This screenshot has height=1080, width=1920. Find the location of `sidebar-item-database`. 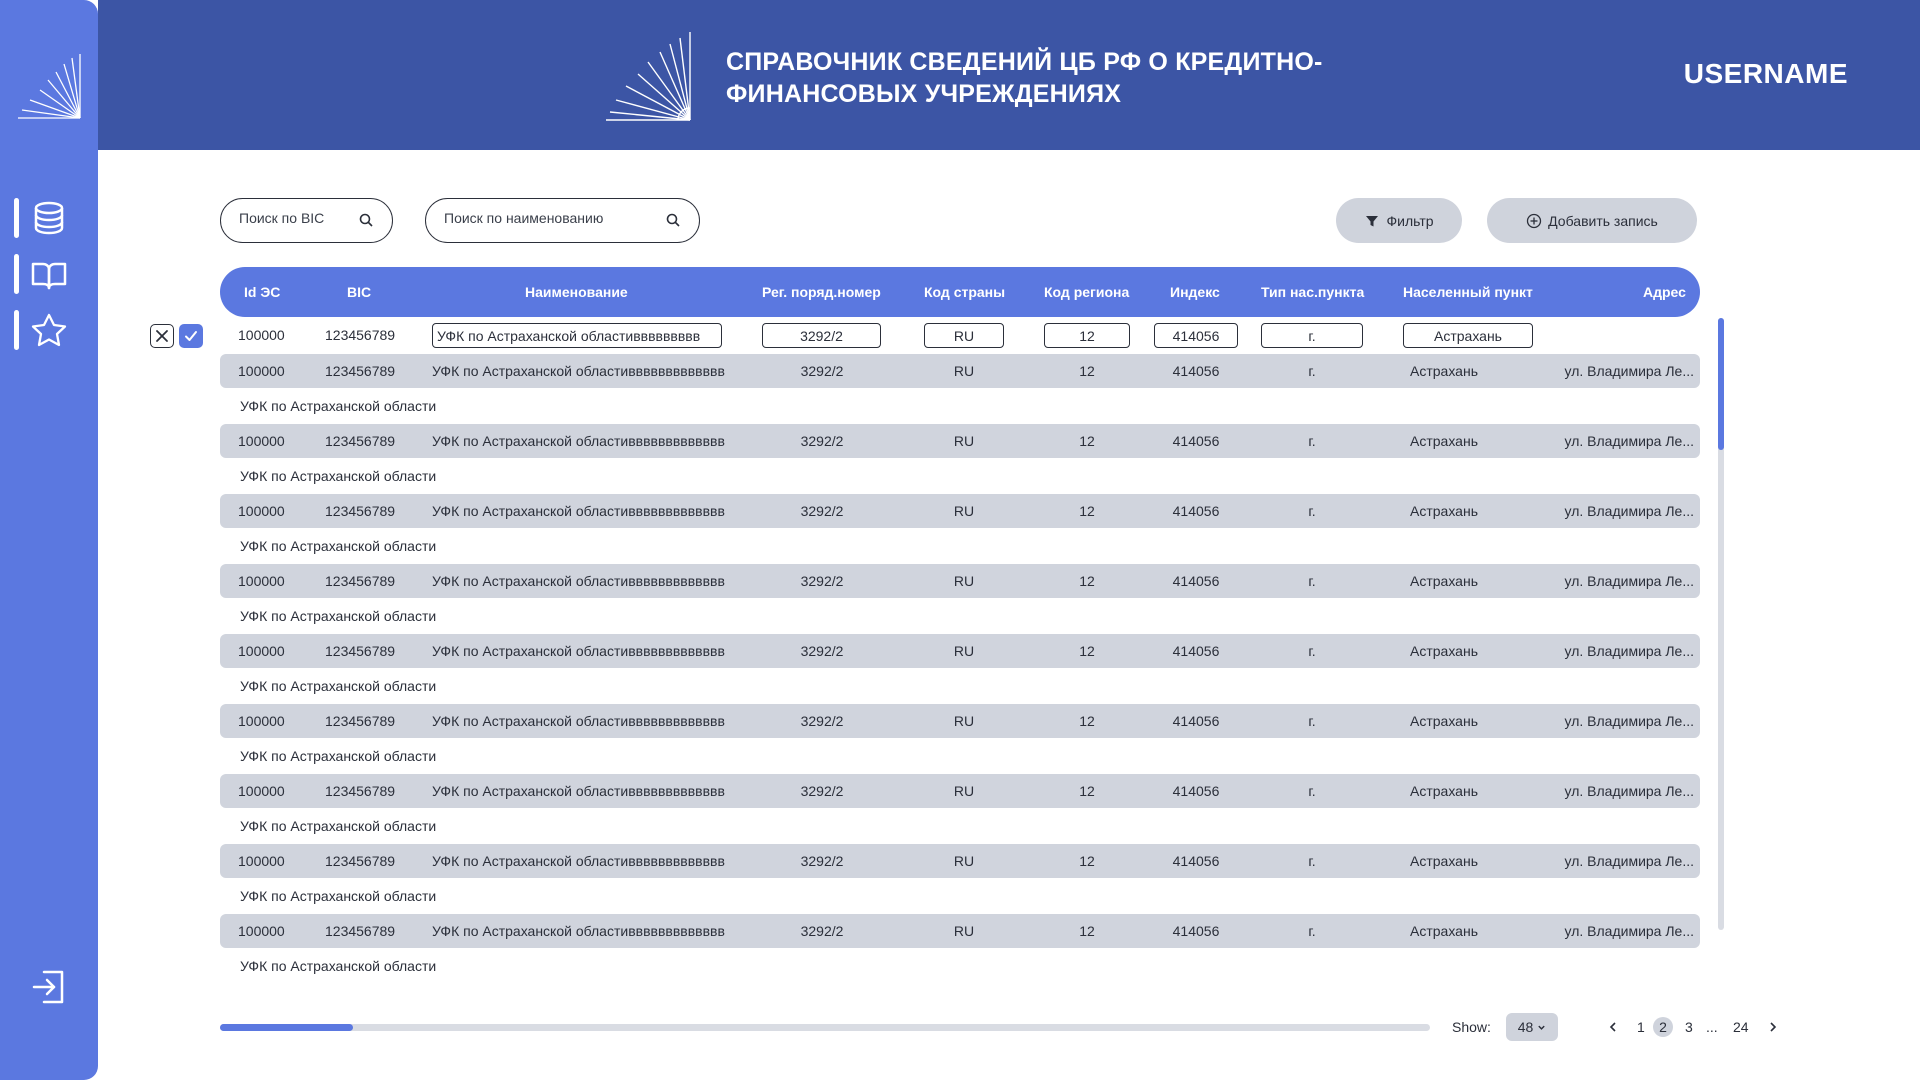

sidebar-item-database is located at coordinates (49, 218).